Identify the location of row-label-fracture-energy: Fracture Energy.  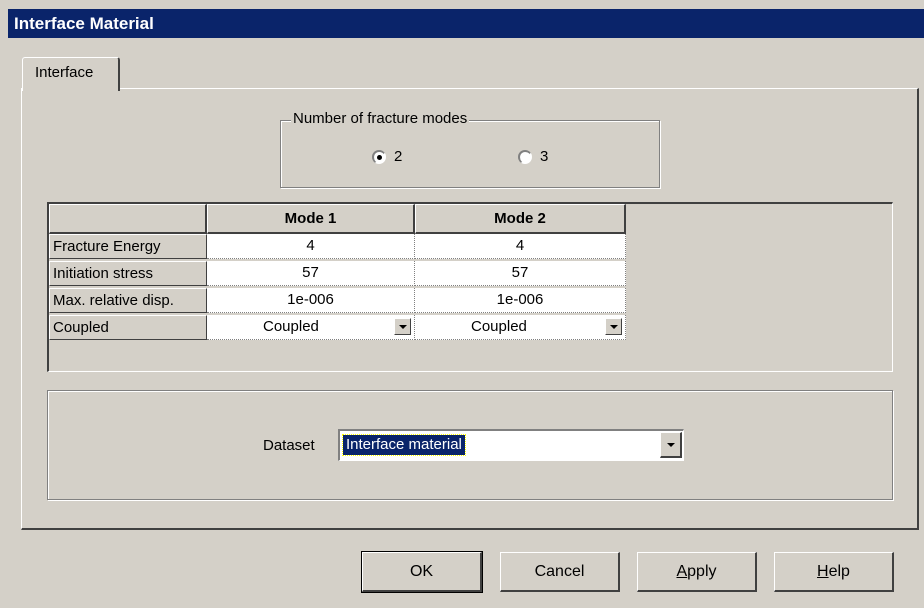
(128, 246).